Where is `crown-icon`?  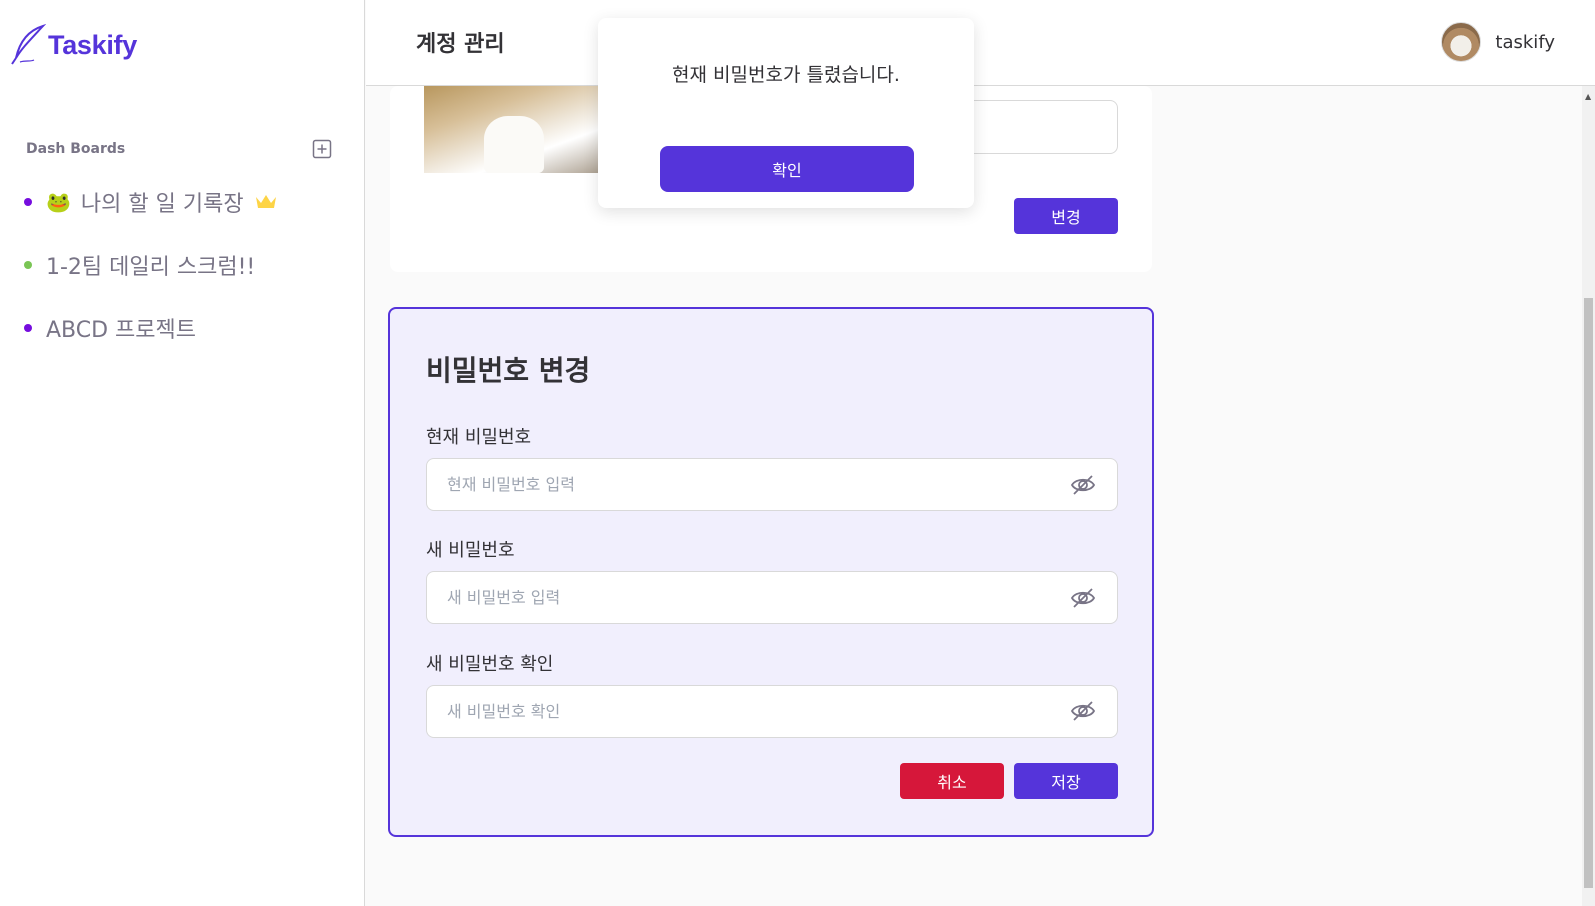
crown-icon is located at coordinates (265, 201).